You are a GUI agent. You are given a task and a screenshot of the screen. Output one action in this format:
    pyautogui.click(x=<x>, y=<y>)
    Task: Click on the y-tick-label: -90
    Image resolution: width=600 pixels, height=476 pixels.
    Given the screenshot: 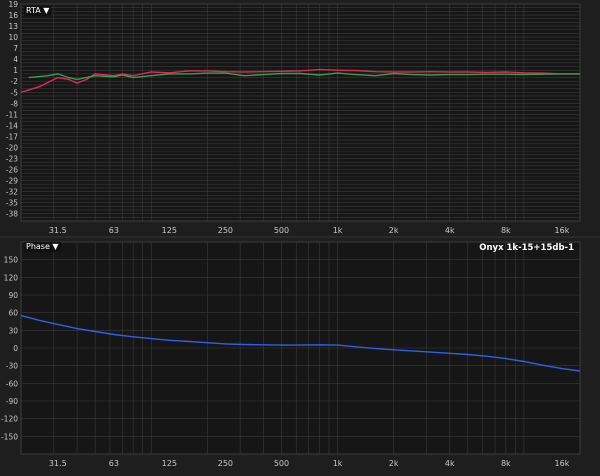 What is the action you would take?
    pyautogui.click(x=12, y=401)
    